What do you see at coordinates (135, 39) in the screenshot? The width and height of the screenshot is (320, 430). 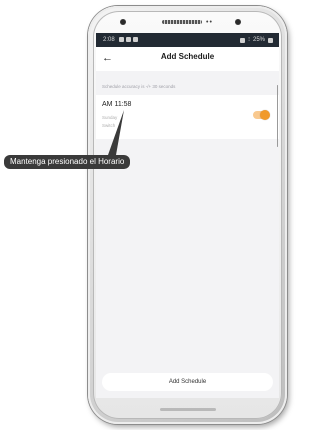 I see `image-icon` at bounding box center [135, 39].